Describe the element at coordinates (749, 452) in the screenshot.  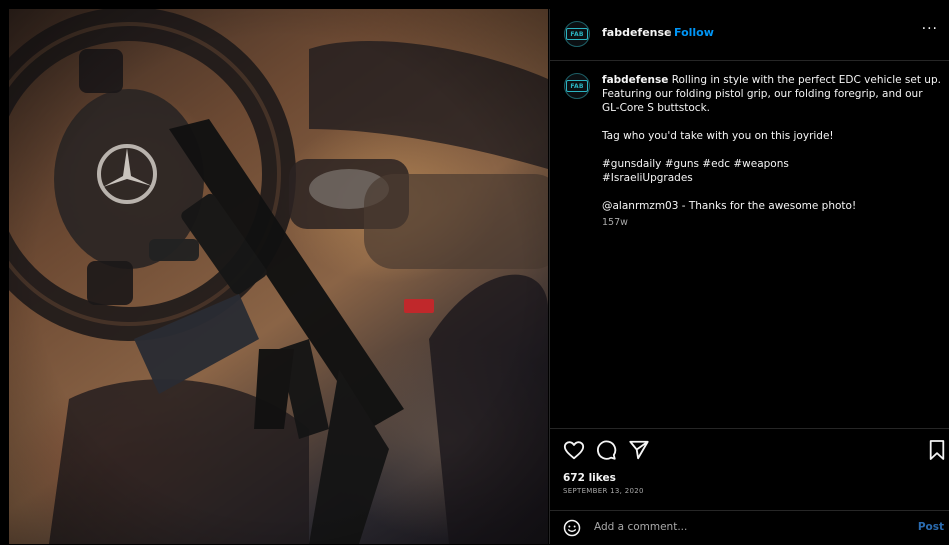
I see `action-bar` at that location.